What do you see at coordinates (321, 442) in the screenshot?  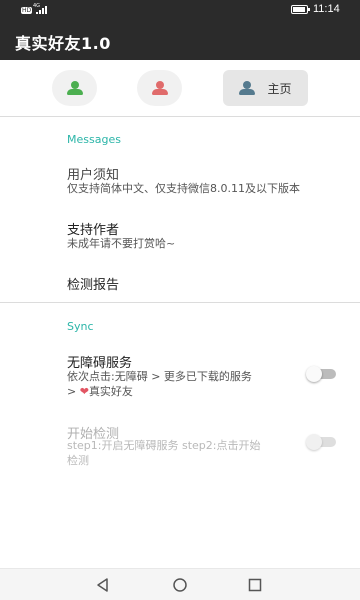 I see `start-detection-toggle` at bounding box center [321, 442].